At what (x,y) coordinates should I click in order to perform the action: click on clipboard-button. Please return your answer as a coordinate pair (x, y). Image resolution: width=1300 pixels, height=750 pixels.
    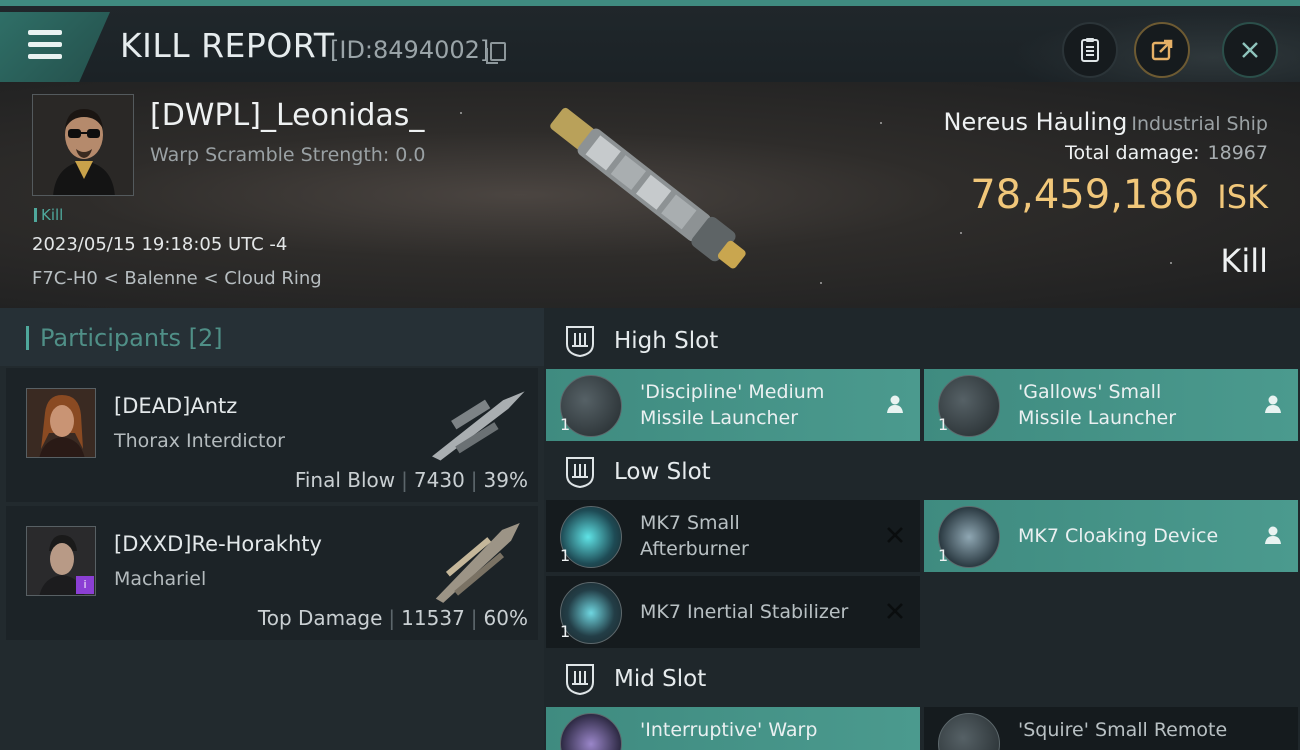
    Looking at the image, I should click on (1090, 50).